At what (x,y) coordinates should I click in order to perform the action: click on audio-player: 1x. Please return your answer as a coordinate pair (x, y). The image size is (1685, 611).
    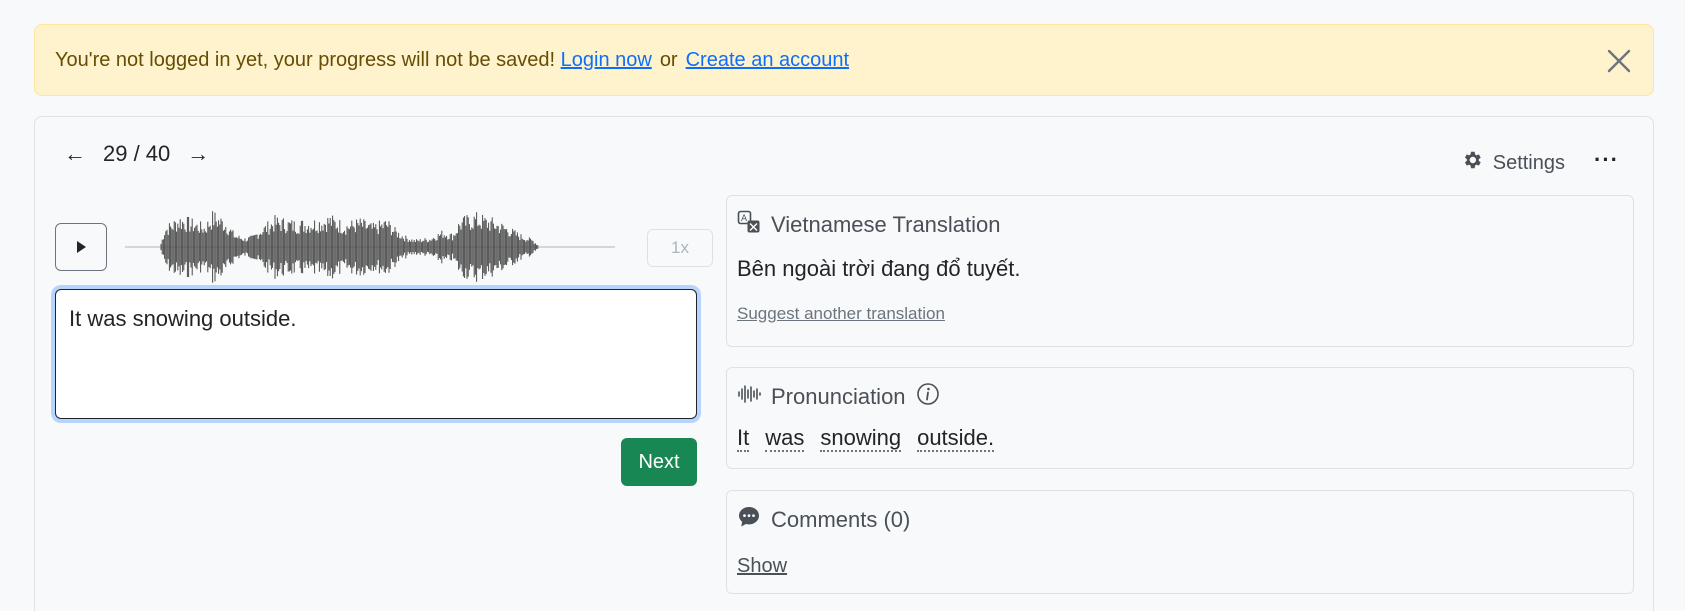
    Looking at the image, I should click on (384, 246).